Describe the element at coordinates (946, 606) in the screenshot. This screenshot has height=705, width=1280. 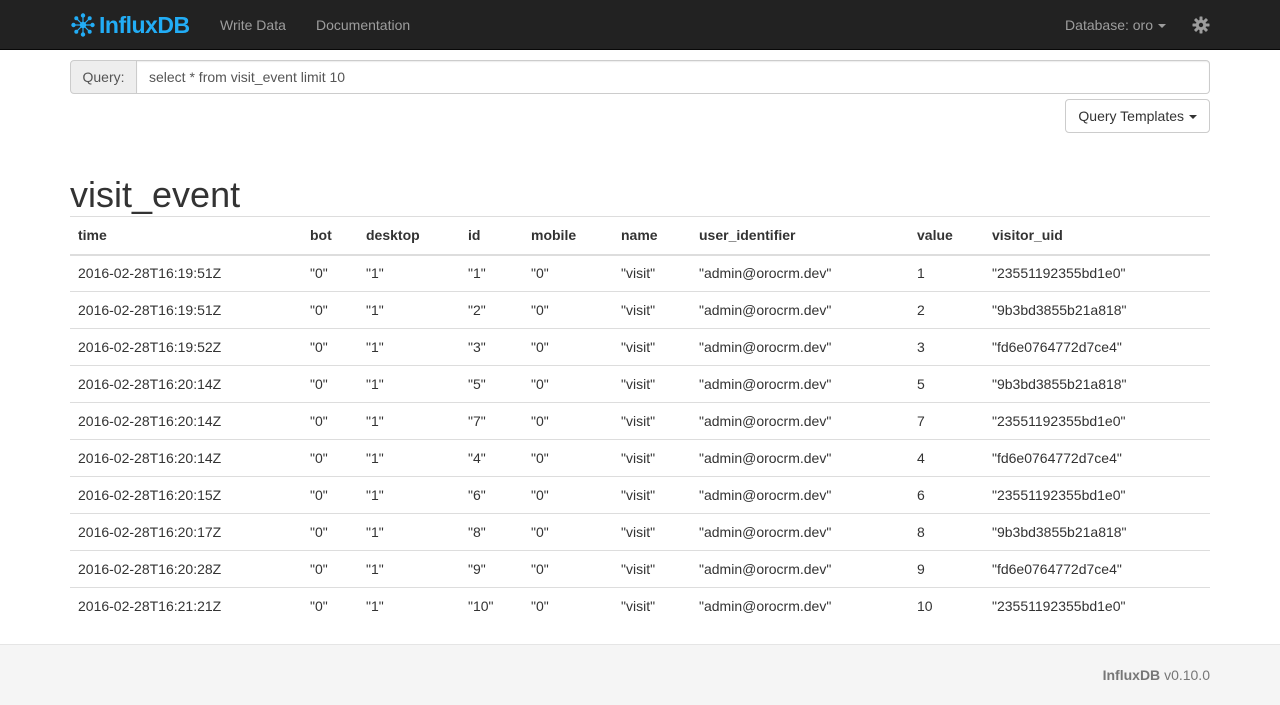
I see `cell-value: 10` at that location.